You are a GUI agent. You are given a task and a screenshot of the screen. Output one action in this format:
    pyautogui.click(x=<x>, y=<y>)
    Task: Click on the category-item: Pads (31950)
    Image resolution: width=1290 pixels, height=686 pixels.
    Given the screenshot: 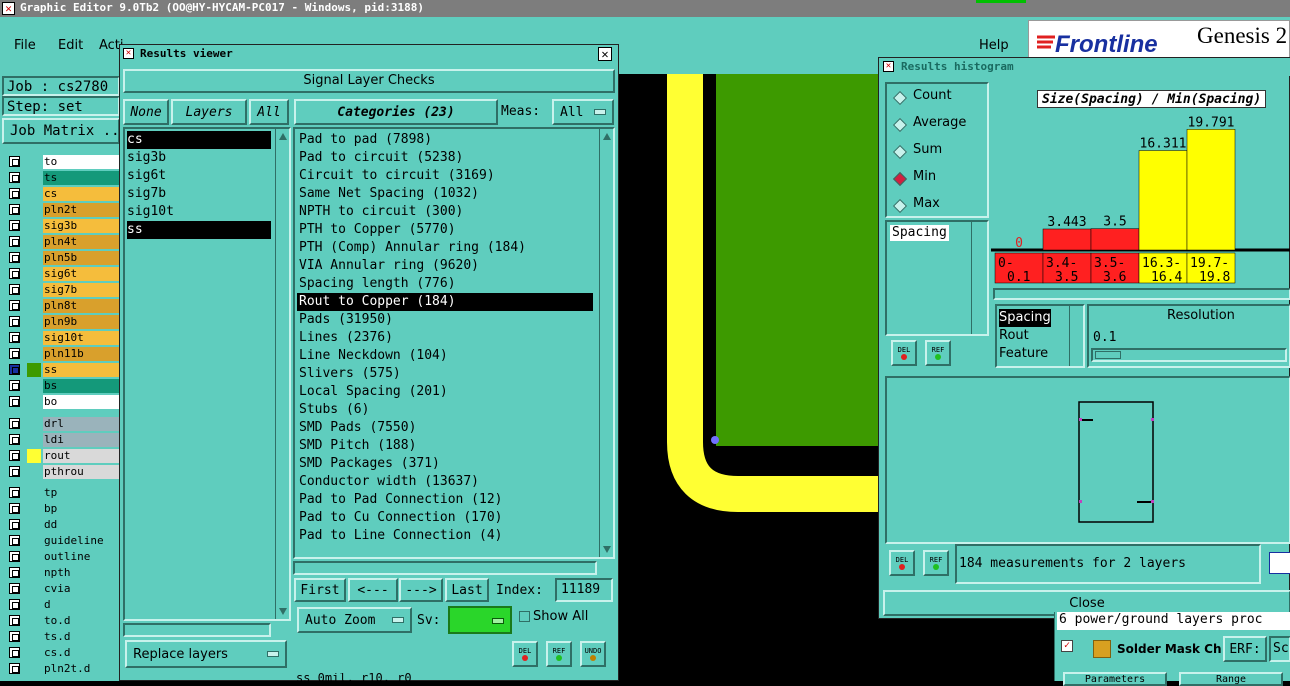 What is the action you would take?
    pyautogui.click(x=445, y=320)
    